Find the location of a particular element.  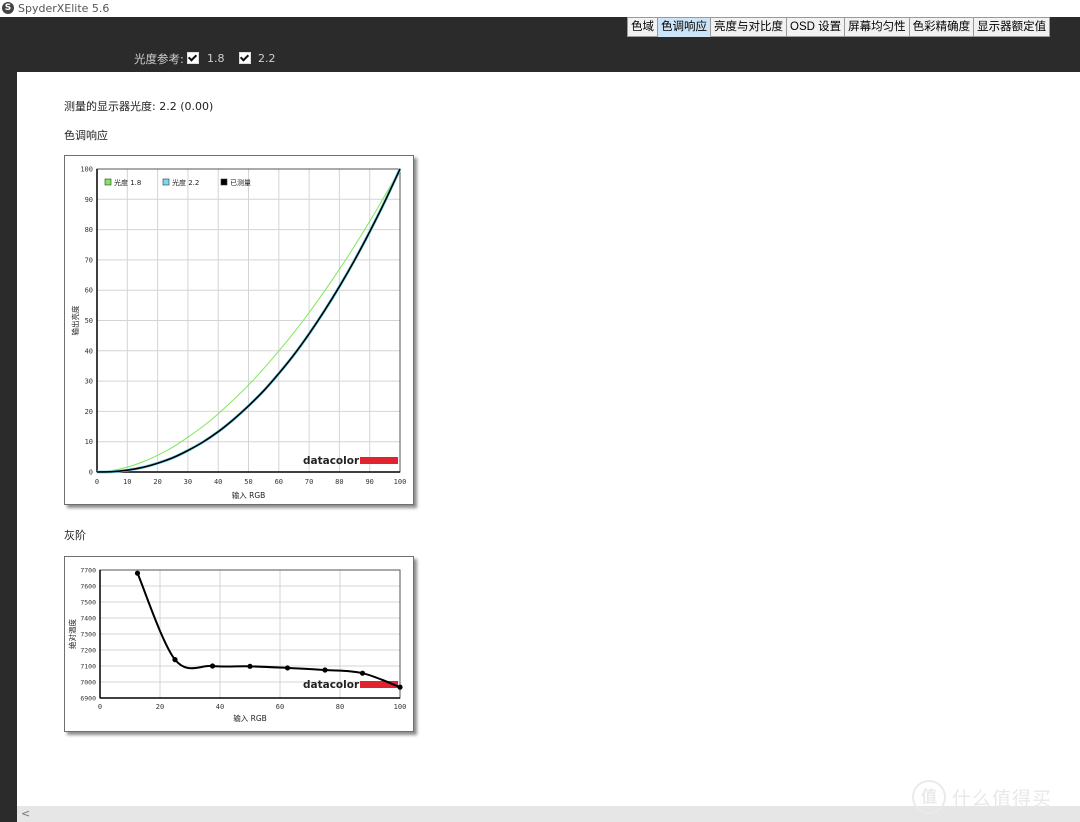

legend-label-0: 光度 1.8 is located at coordinates (127, 182).